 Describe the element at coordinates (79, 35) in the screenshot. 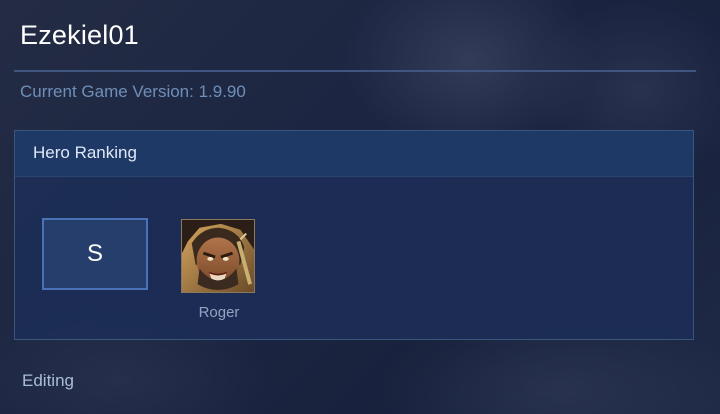

I see `player-name: Ezekiel01` at that location.